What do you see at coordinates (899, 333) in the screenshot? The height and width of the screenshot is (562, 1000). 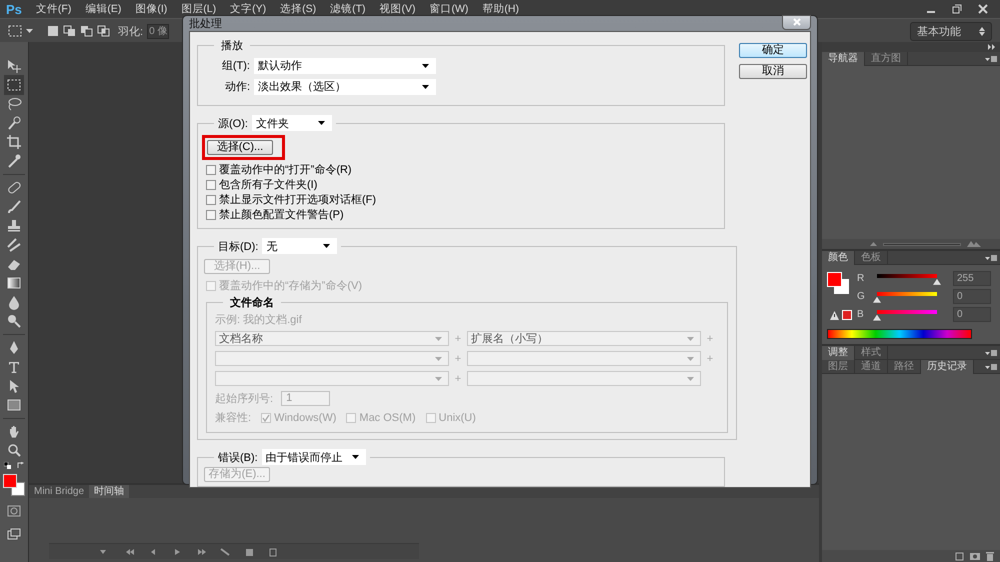 I see `color-spectrum` at bounding box center [899, 333].